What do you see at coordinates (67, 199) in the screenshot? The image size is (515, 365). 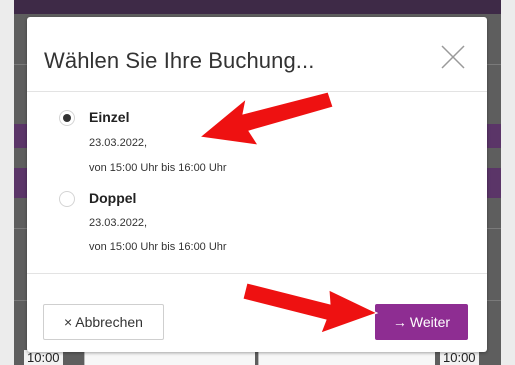 I see `radio-doppel` at bounding box center [67, 199].